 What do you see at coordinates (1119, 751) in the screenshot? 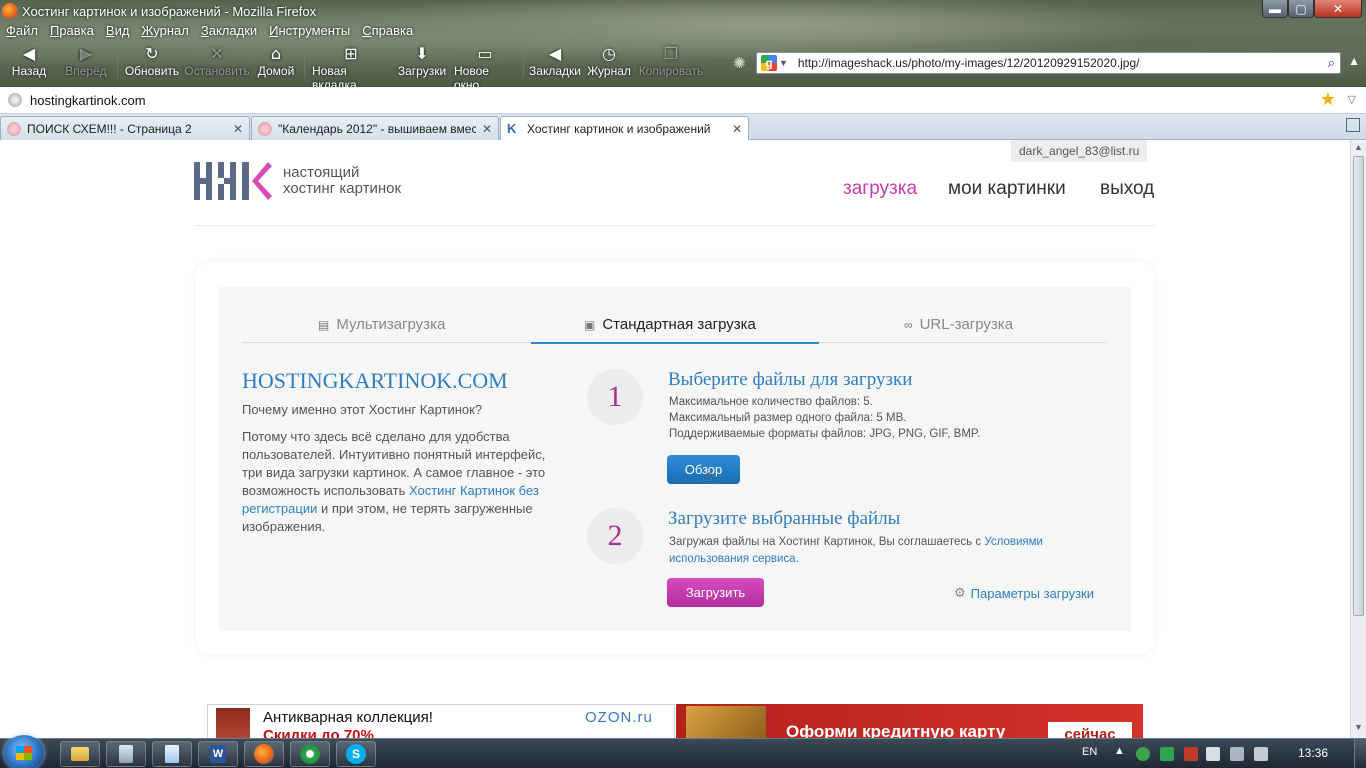
I see `tray-expand-icon: ▲` at bounding box center [1119, 751].